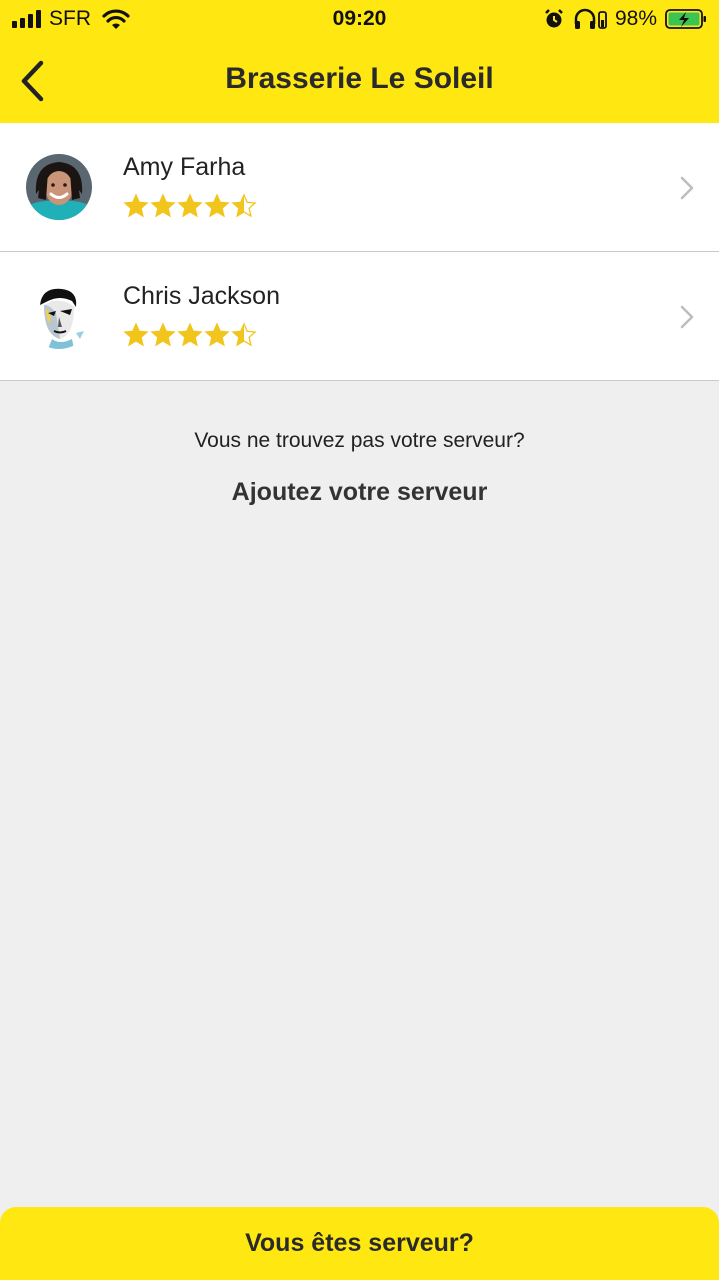  I want to click on nav-bar: Brasserie Le Soleil, so click(359, 81).